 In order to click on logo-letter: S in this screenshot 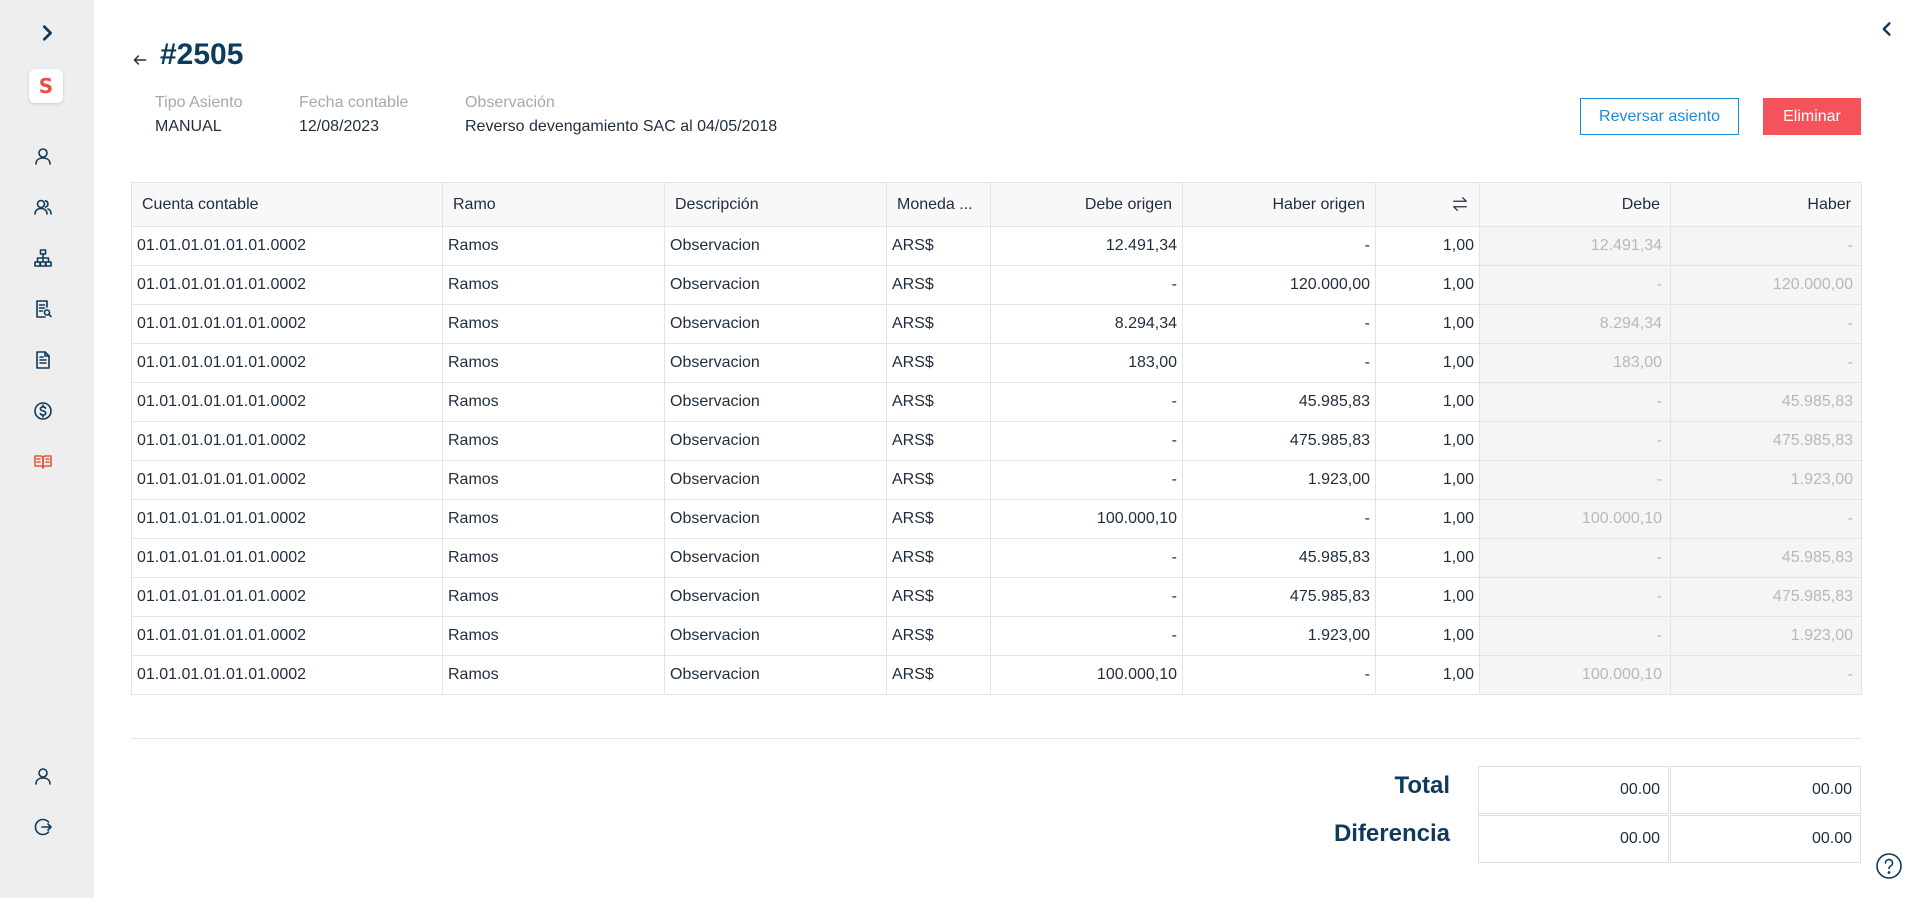, I will do `click(46, 86)`.